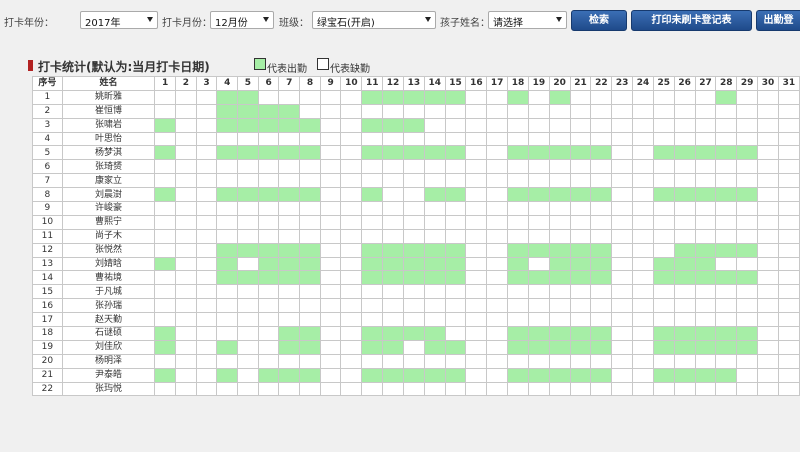 This screenshot has width=800, height=452. I want to click on print-unswiped-button: 打印未刷卡登记表, so click(691, 20).